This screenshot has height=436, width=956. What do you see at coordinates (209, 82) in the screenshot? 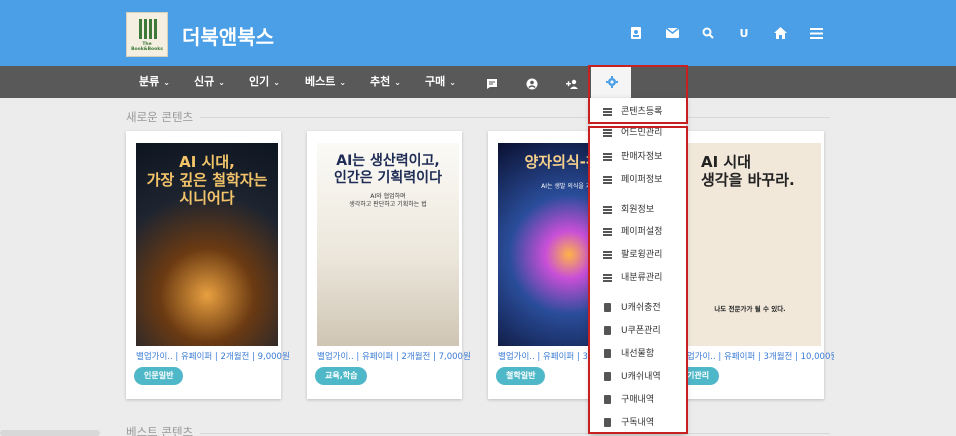
I see `nav-new: 신규 ⌄` at bounding box center [209, 82].